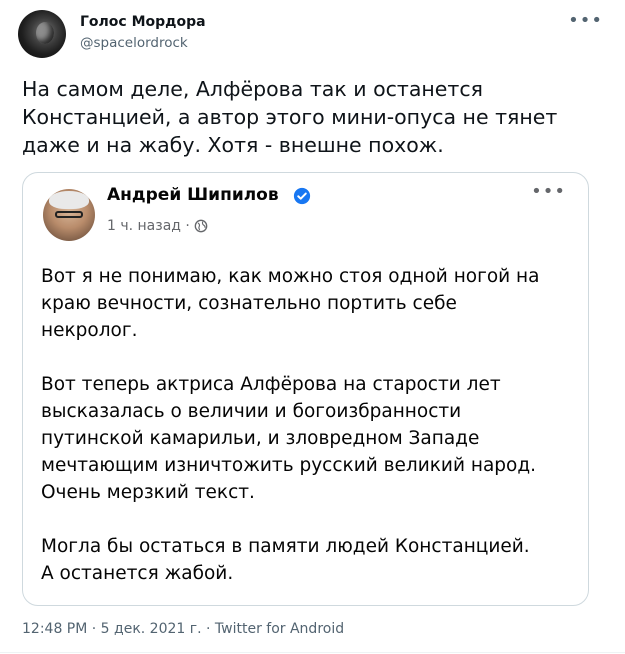  I want to click on avatar-face, so click(45, 33).